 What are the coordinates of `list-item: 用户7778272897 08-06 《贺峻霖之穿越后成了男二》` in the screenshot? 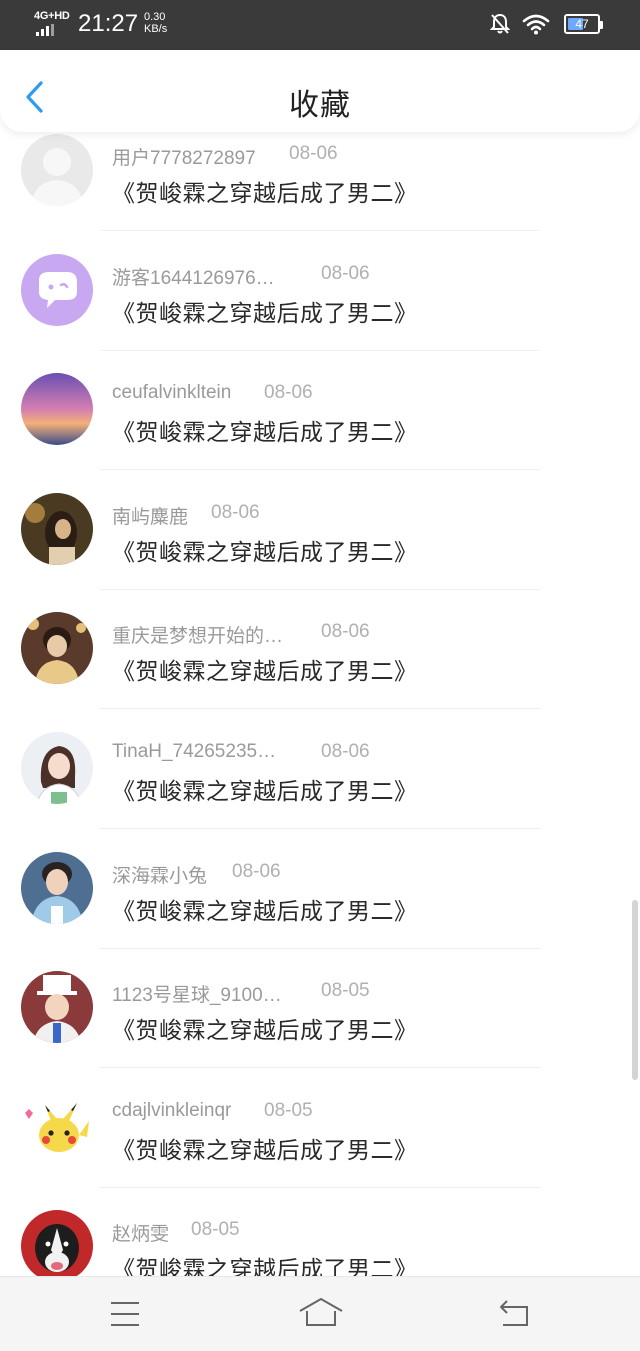 It's located at (320, 180).